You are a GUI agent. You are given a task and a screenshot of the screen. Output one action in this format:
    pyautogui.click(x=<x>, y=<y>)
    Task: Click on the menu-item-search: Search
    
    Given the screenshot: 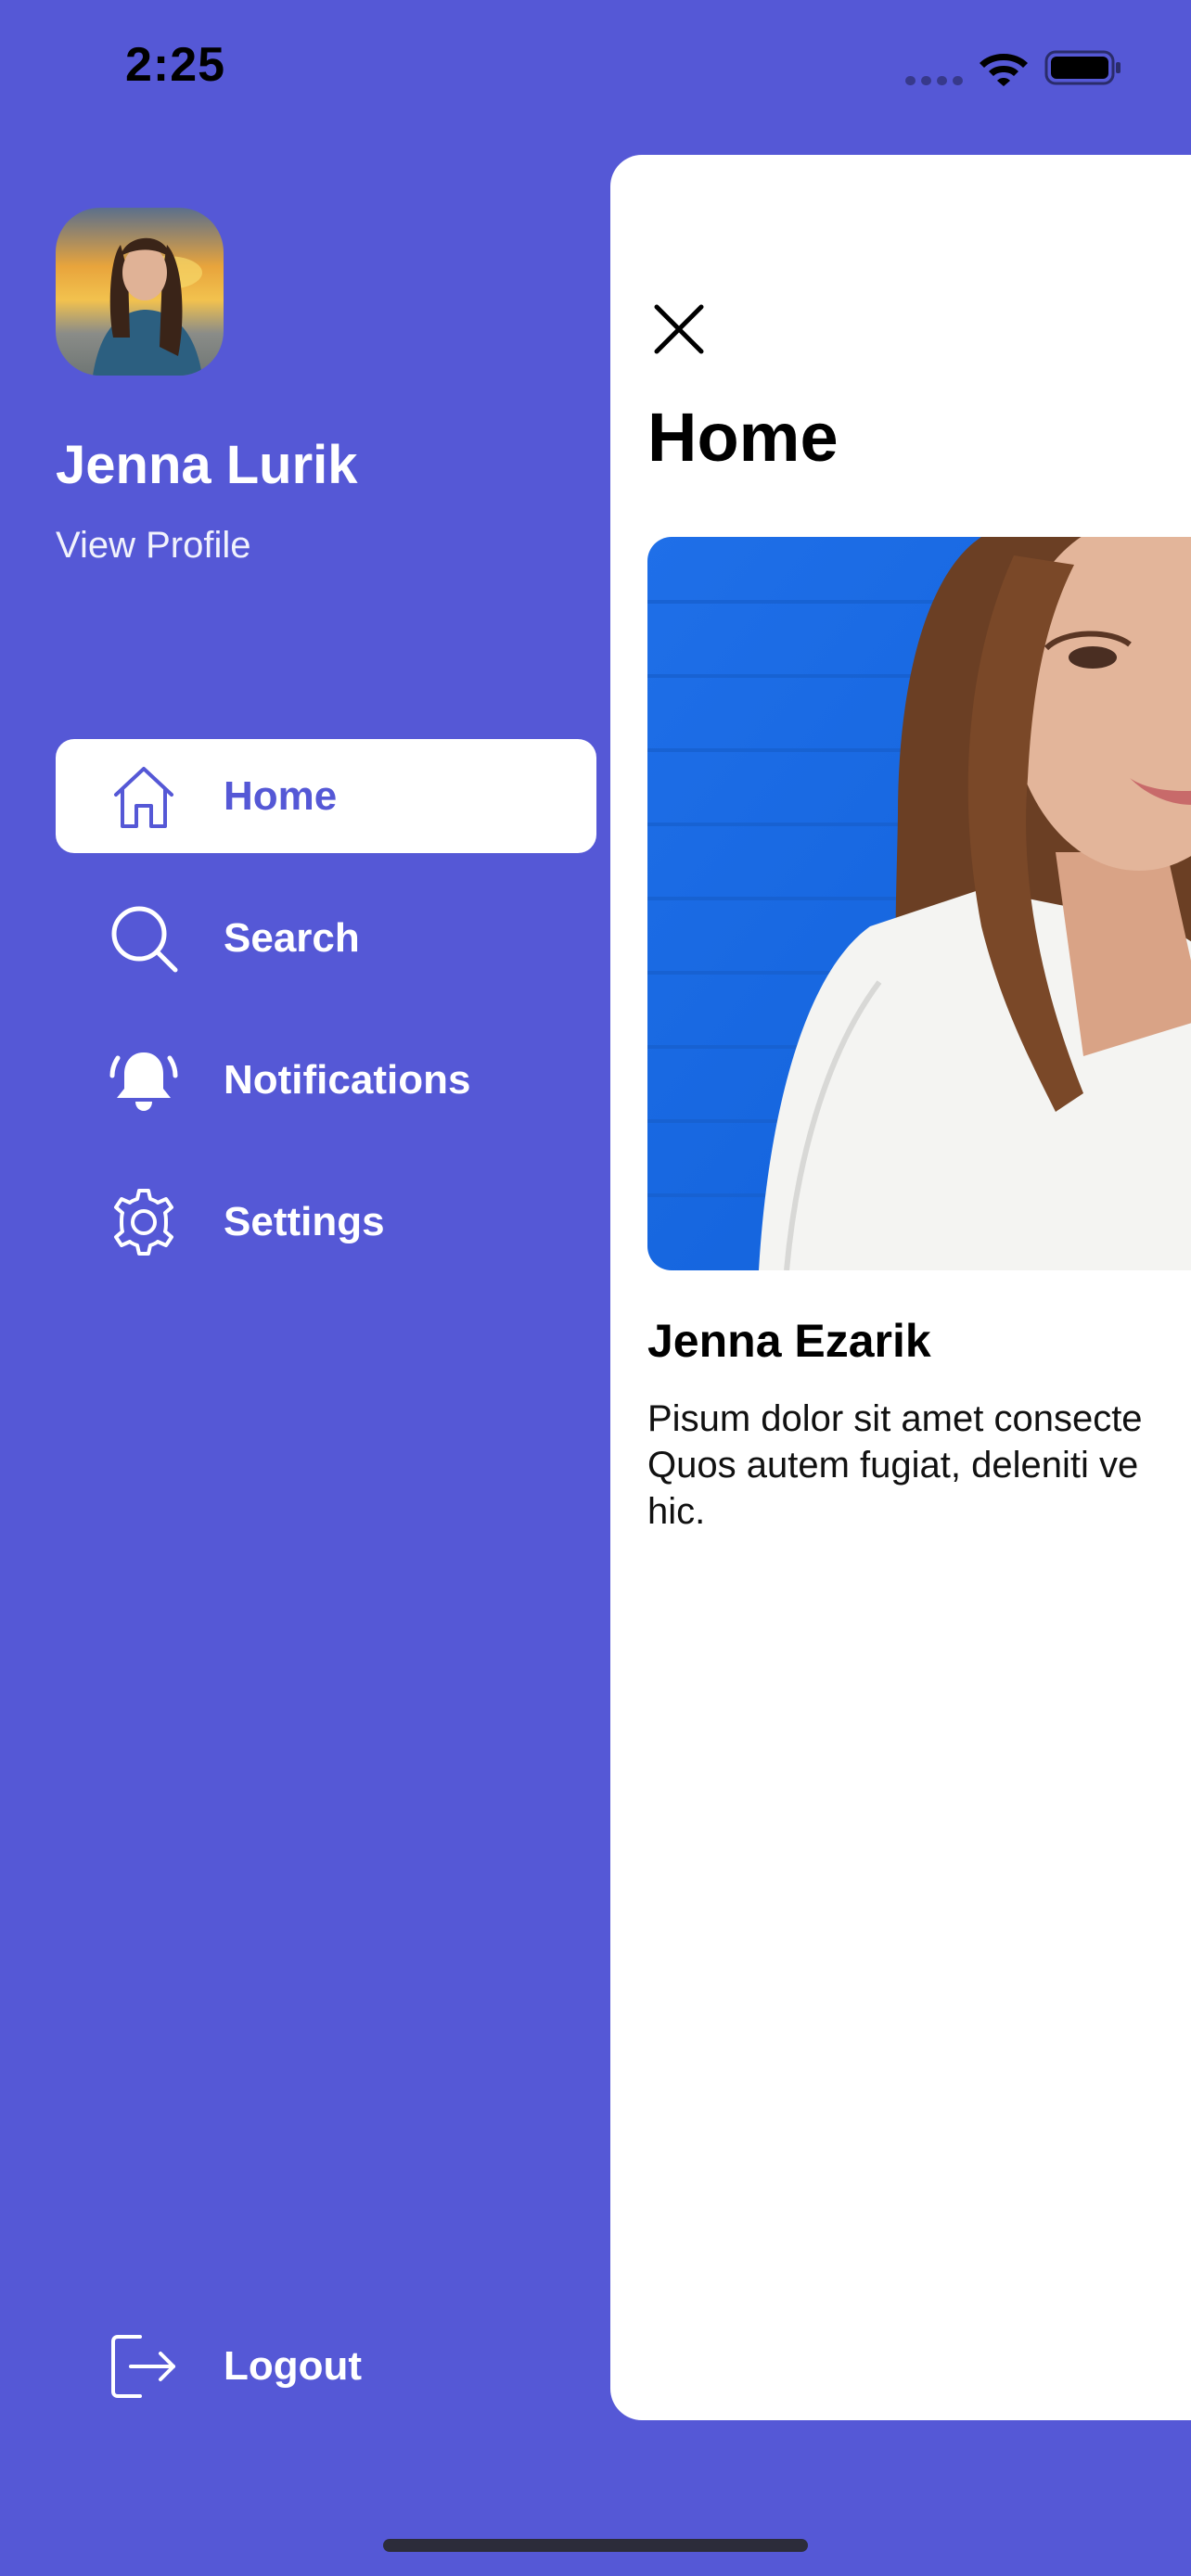 What is the action you would take?
    pyautogui.click(x=326, y=938)
    